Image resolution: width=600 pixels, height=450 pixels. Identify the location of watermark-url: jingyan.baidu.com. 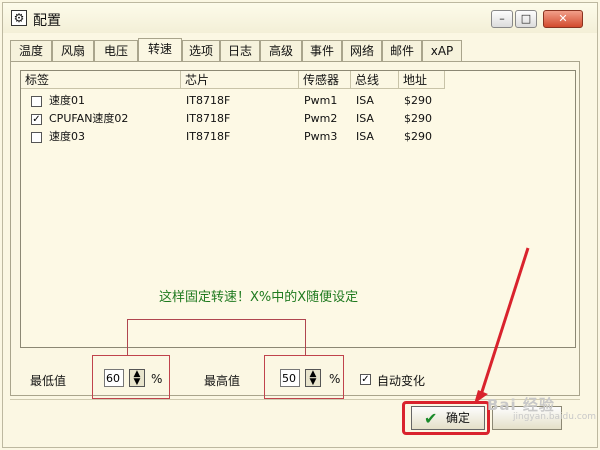
(555, 417).